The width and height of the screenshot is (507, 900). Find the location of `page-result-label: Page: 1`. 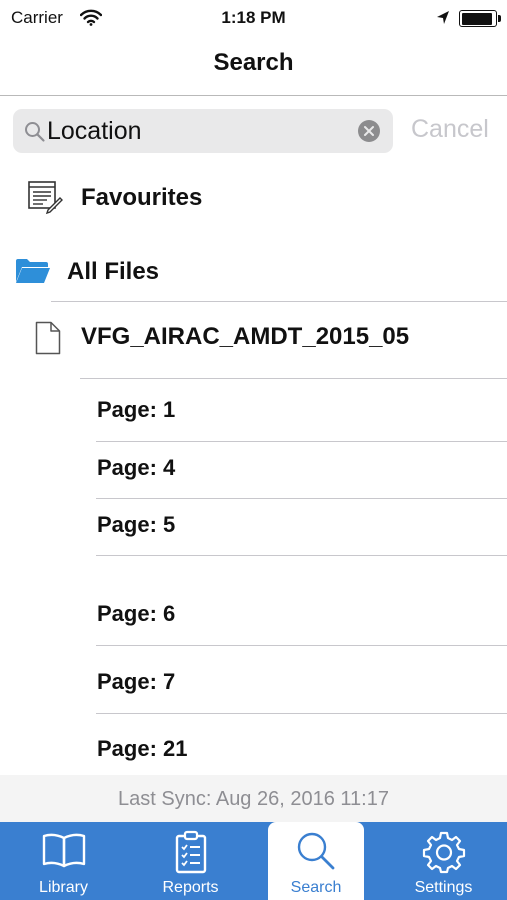

page-result-label: Page: 1 is located at coordinates (136, 409).